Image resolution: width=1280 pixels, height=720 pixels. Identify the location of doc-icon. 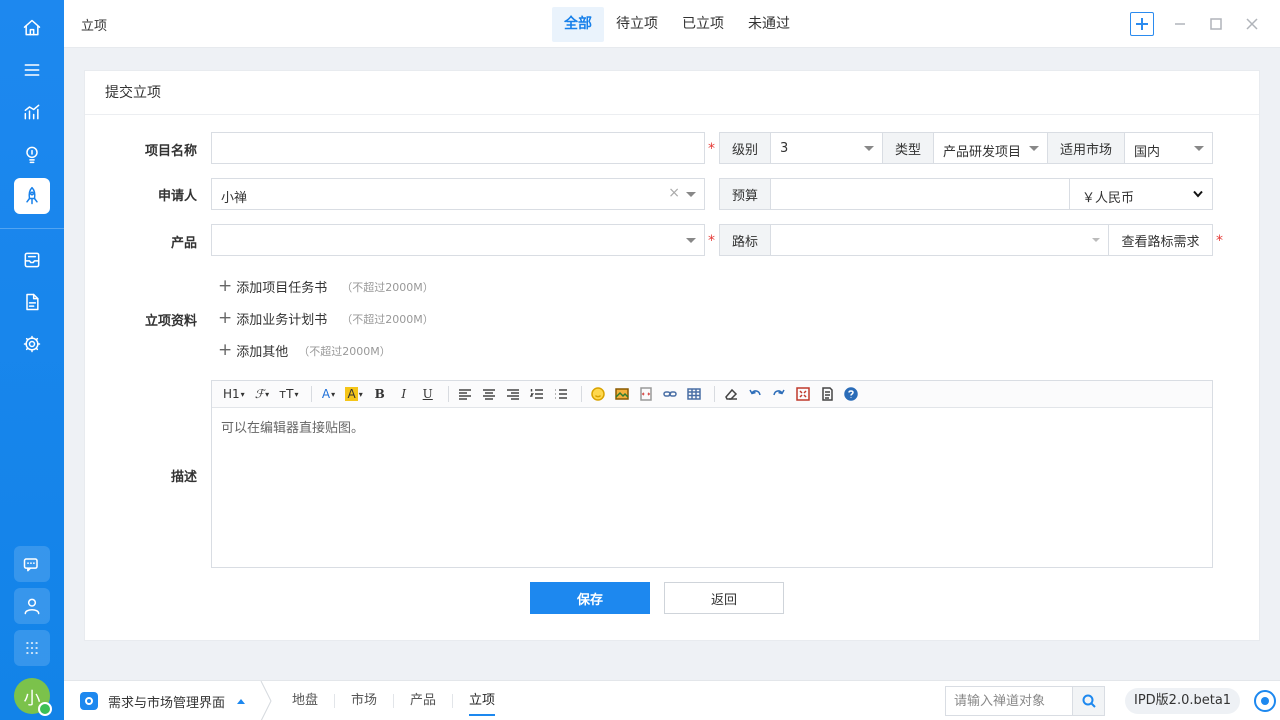
(32, 302).